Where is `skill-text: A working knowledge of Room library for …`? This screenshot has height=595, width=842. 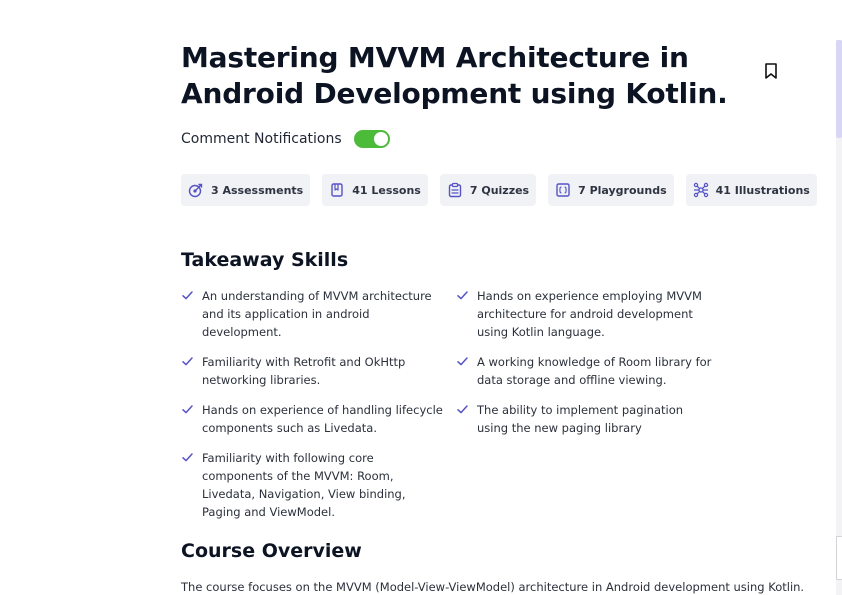
skill-text: A working knowledge of Room library for … is located at coordinates (594, 371).